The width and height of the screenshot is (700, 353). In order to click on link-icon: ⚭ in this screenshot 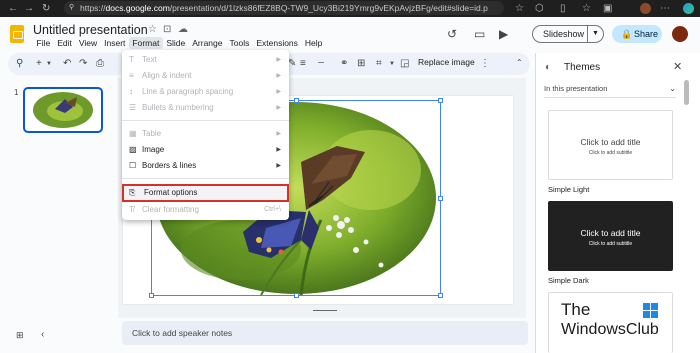, I will do `click(344, 63)`.